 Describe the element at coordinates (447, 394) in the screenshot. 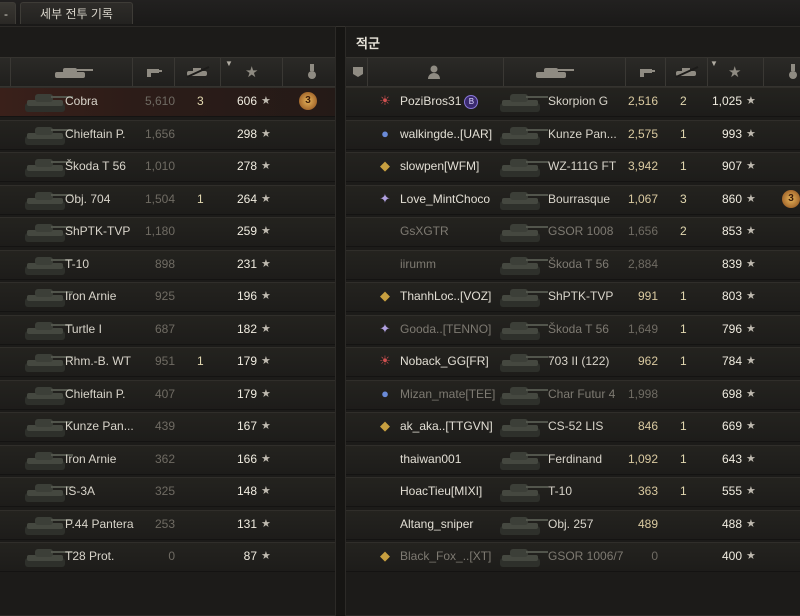

I see `player-name: Mizan_mate[TEE]` at that location.